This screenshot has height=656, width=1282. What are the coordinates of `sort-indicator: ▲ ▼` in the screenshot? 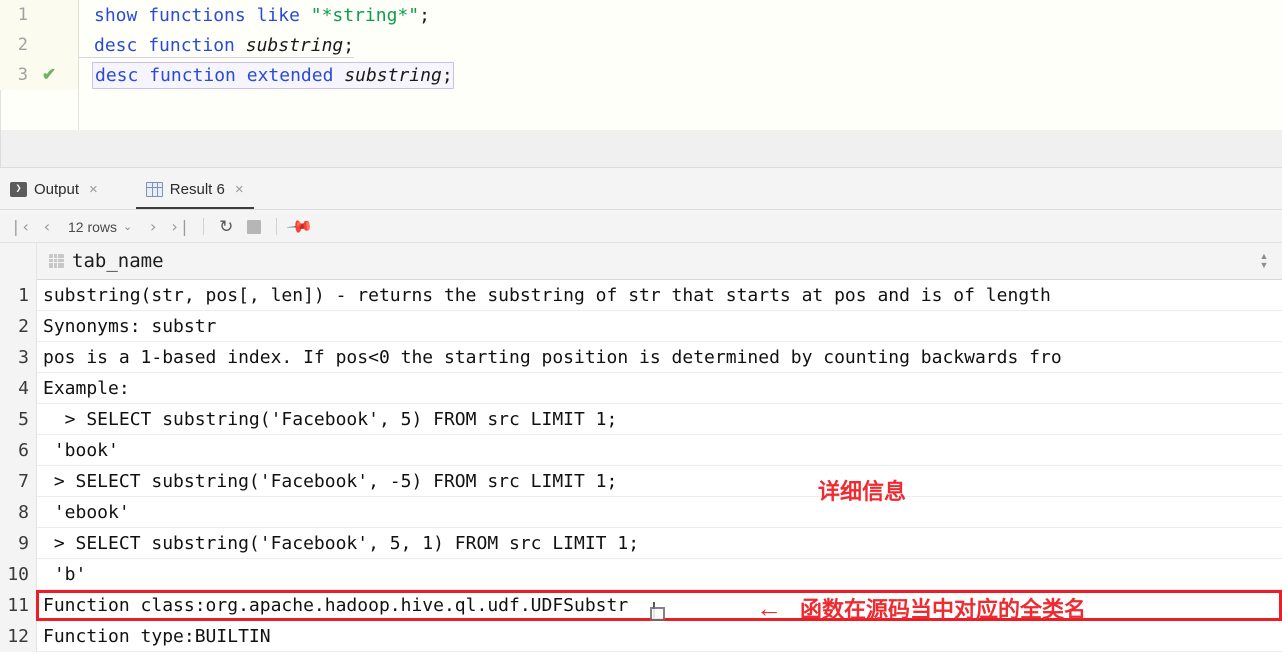 It's located at (1264, 260).